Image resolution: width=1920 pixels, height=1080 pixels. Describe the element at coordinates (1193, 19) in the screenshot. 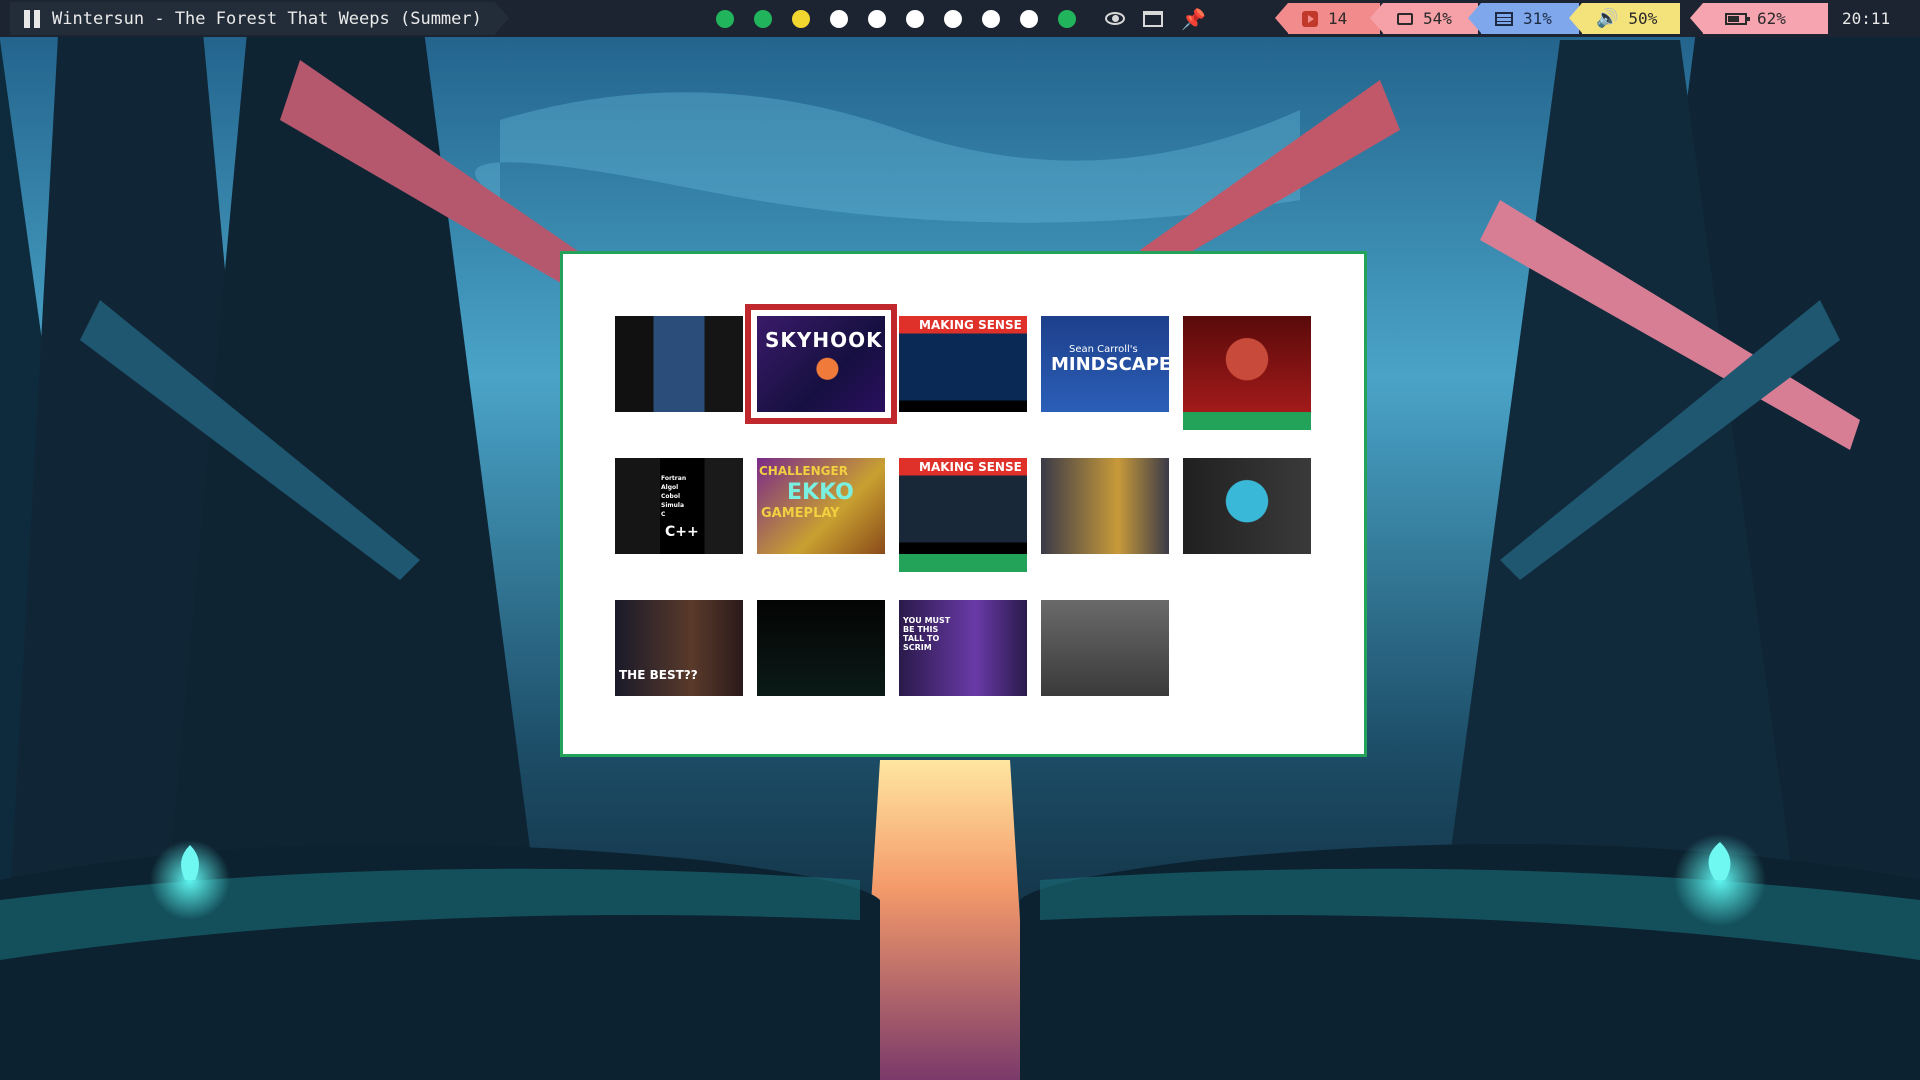

I see `pin-icon: 📌` at that location.